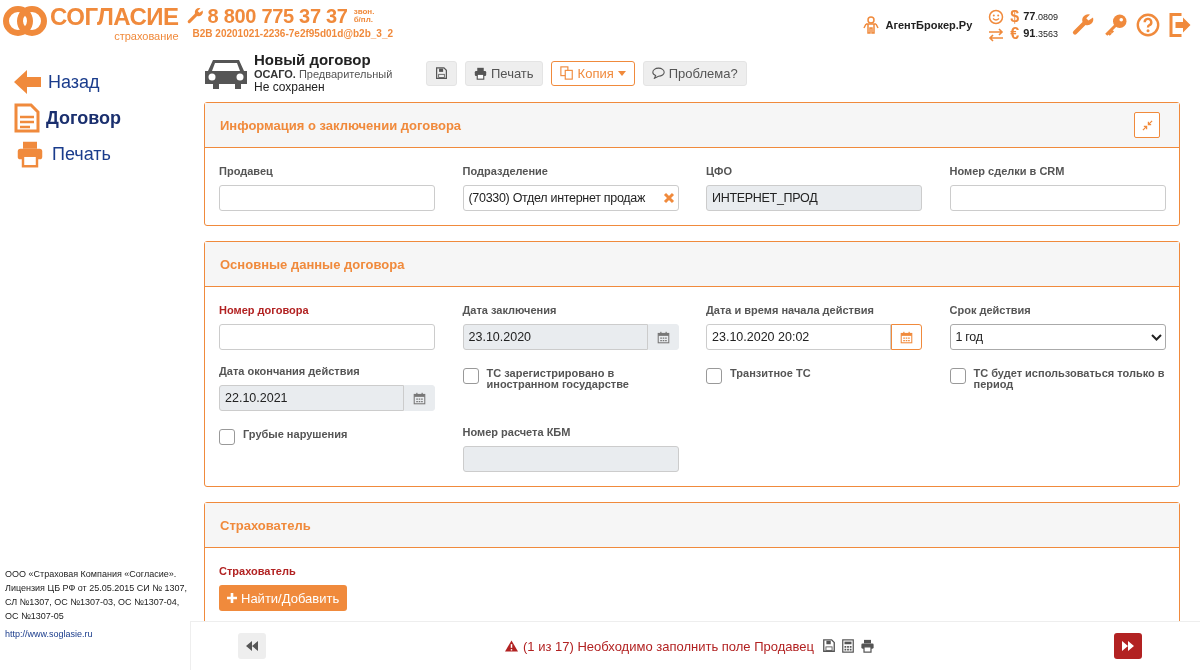 The width and height of the screenshot is (1200, 670). What do you see at coordinates (96, 595) in the screenshot?
I see `legal-text: ООО «Страховая Компания «Согласие». Лицензия ЦБ РФ от 25.05.2015 СИ № 1307, СЛ №1307, ОС №1307-03, ОС №1307-04, ОС №1307-05` at bounding box center [96, 595].